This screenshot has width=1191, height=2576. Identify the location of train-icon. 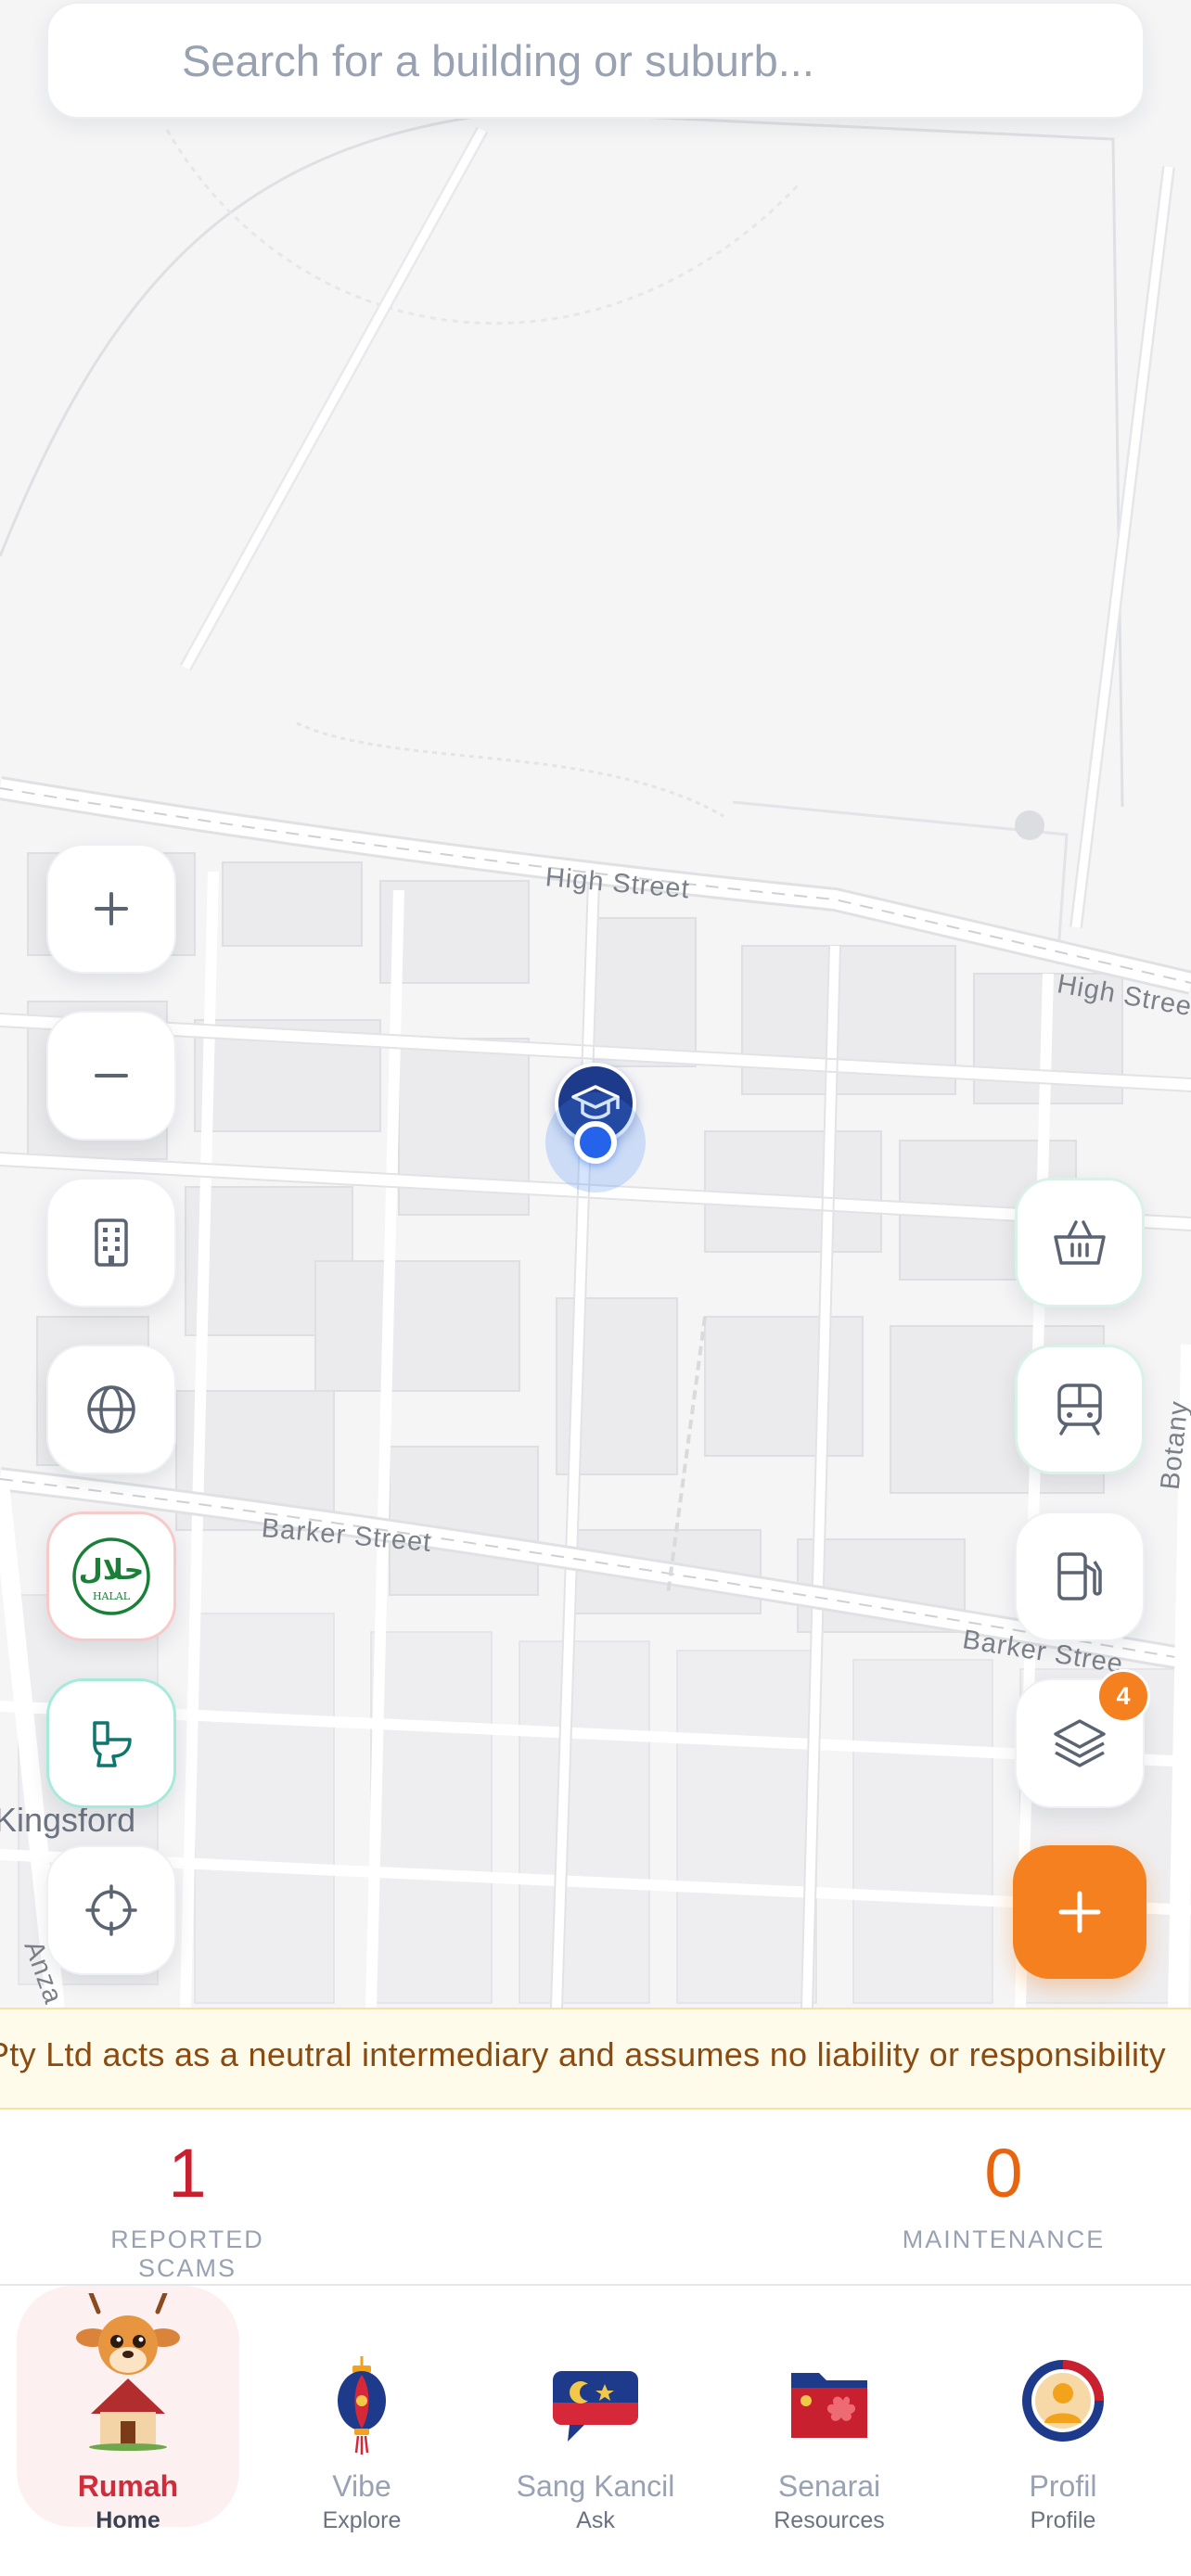
(1079, 1410).